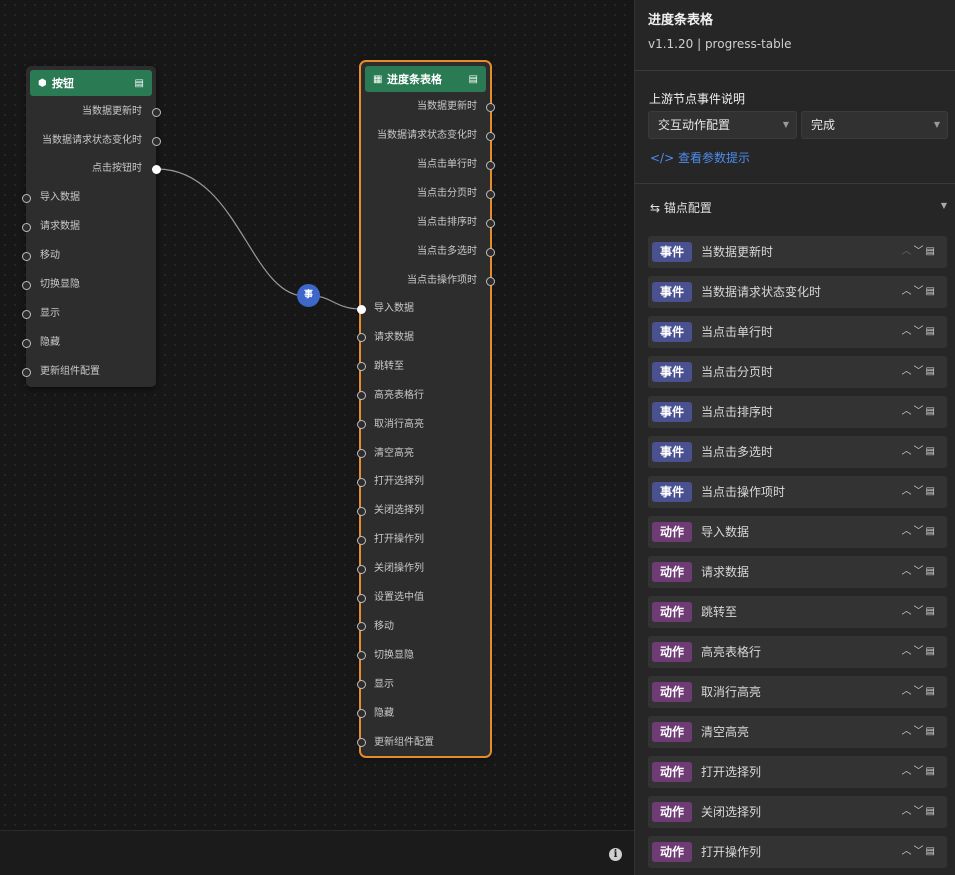 The height and width of the screenshot is (875, 955). Describe the element at coordinates (91, 83) in the screenshot. I see `button-node-header: ⬢ 按钮 ▤` at that location.